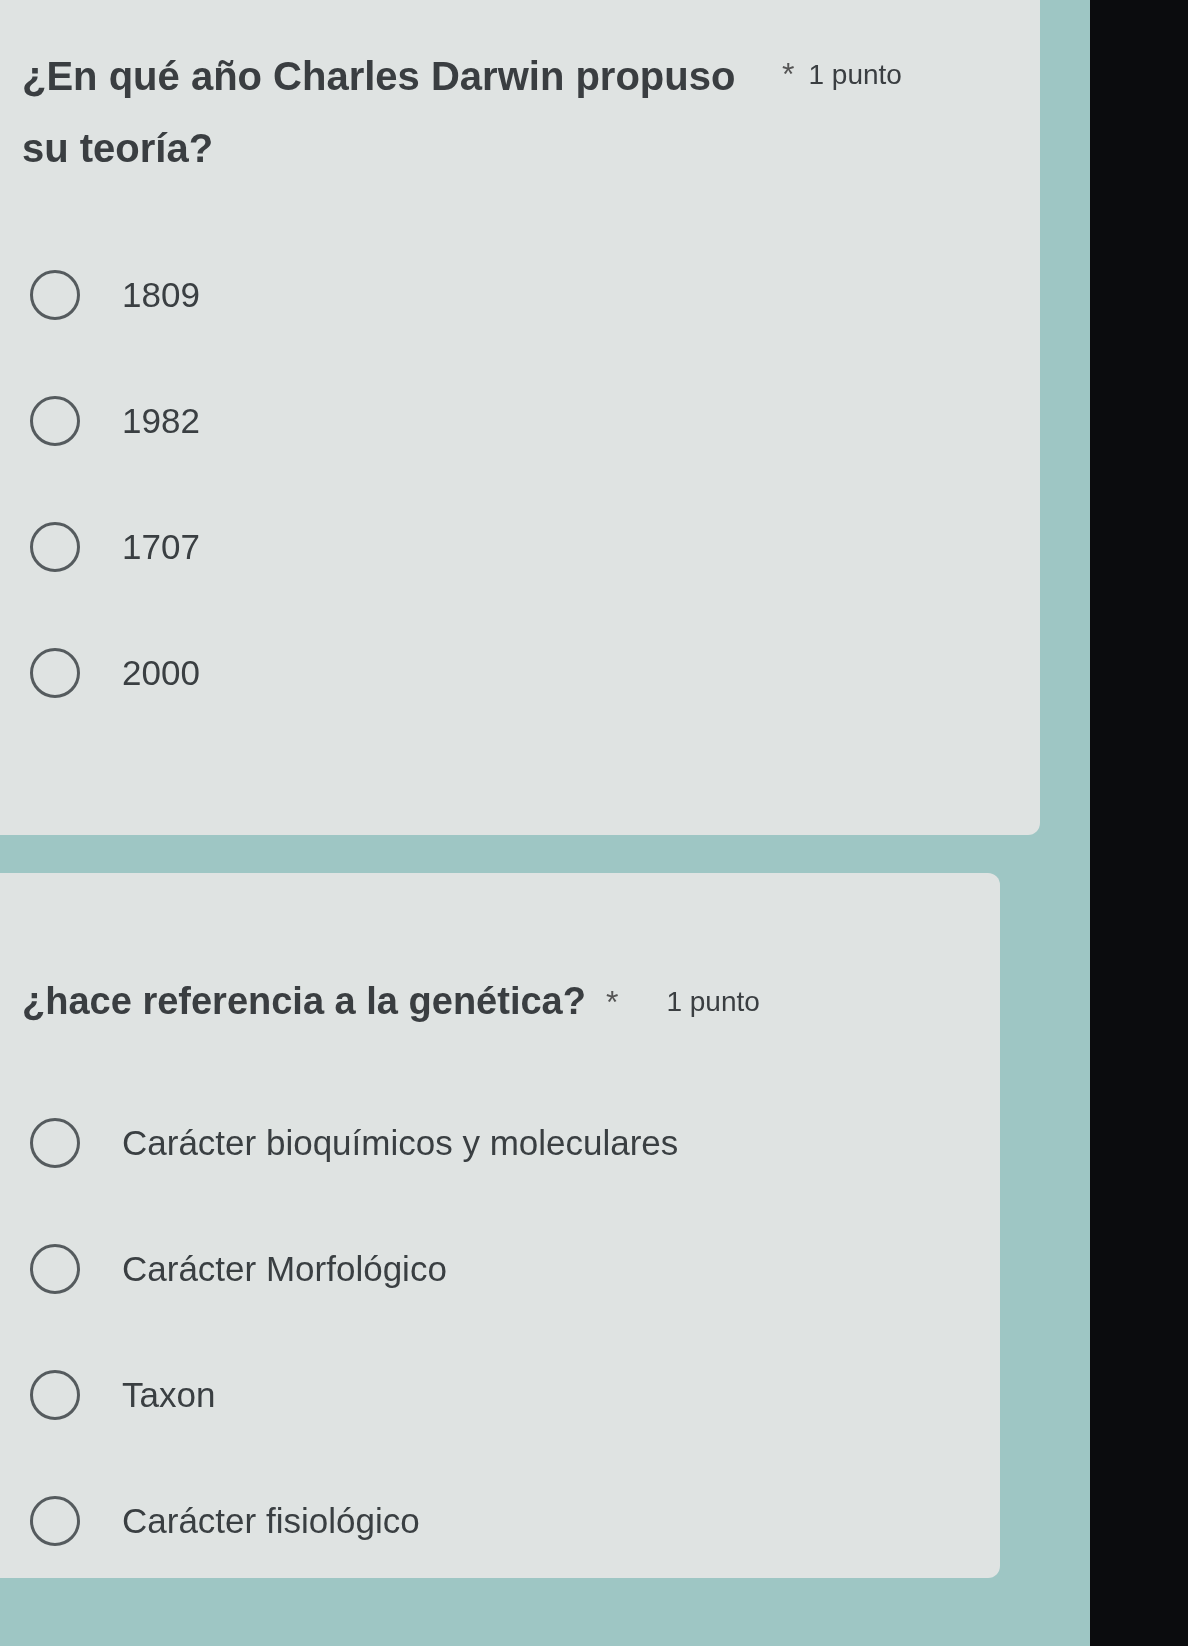  What do you see at coordinates (161, 546) in the screenshot?
I see `option-label: 1707` at bounding box center [161, 546].